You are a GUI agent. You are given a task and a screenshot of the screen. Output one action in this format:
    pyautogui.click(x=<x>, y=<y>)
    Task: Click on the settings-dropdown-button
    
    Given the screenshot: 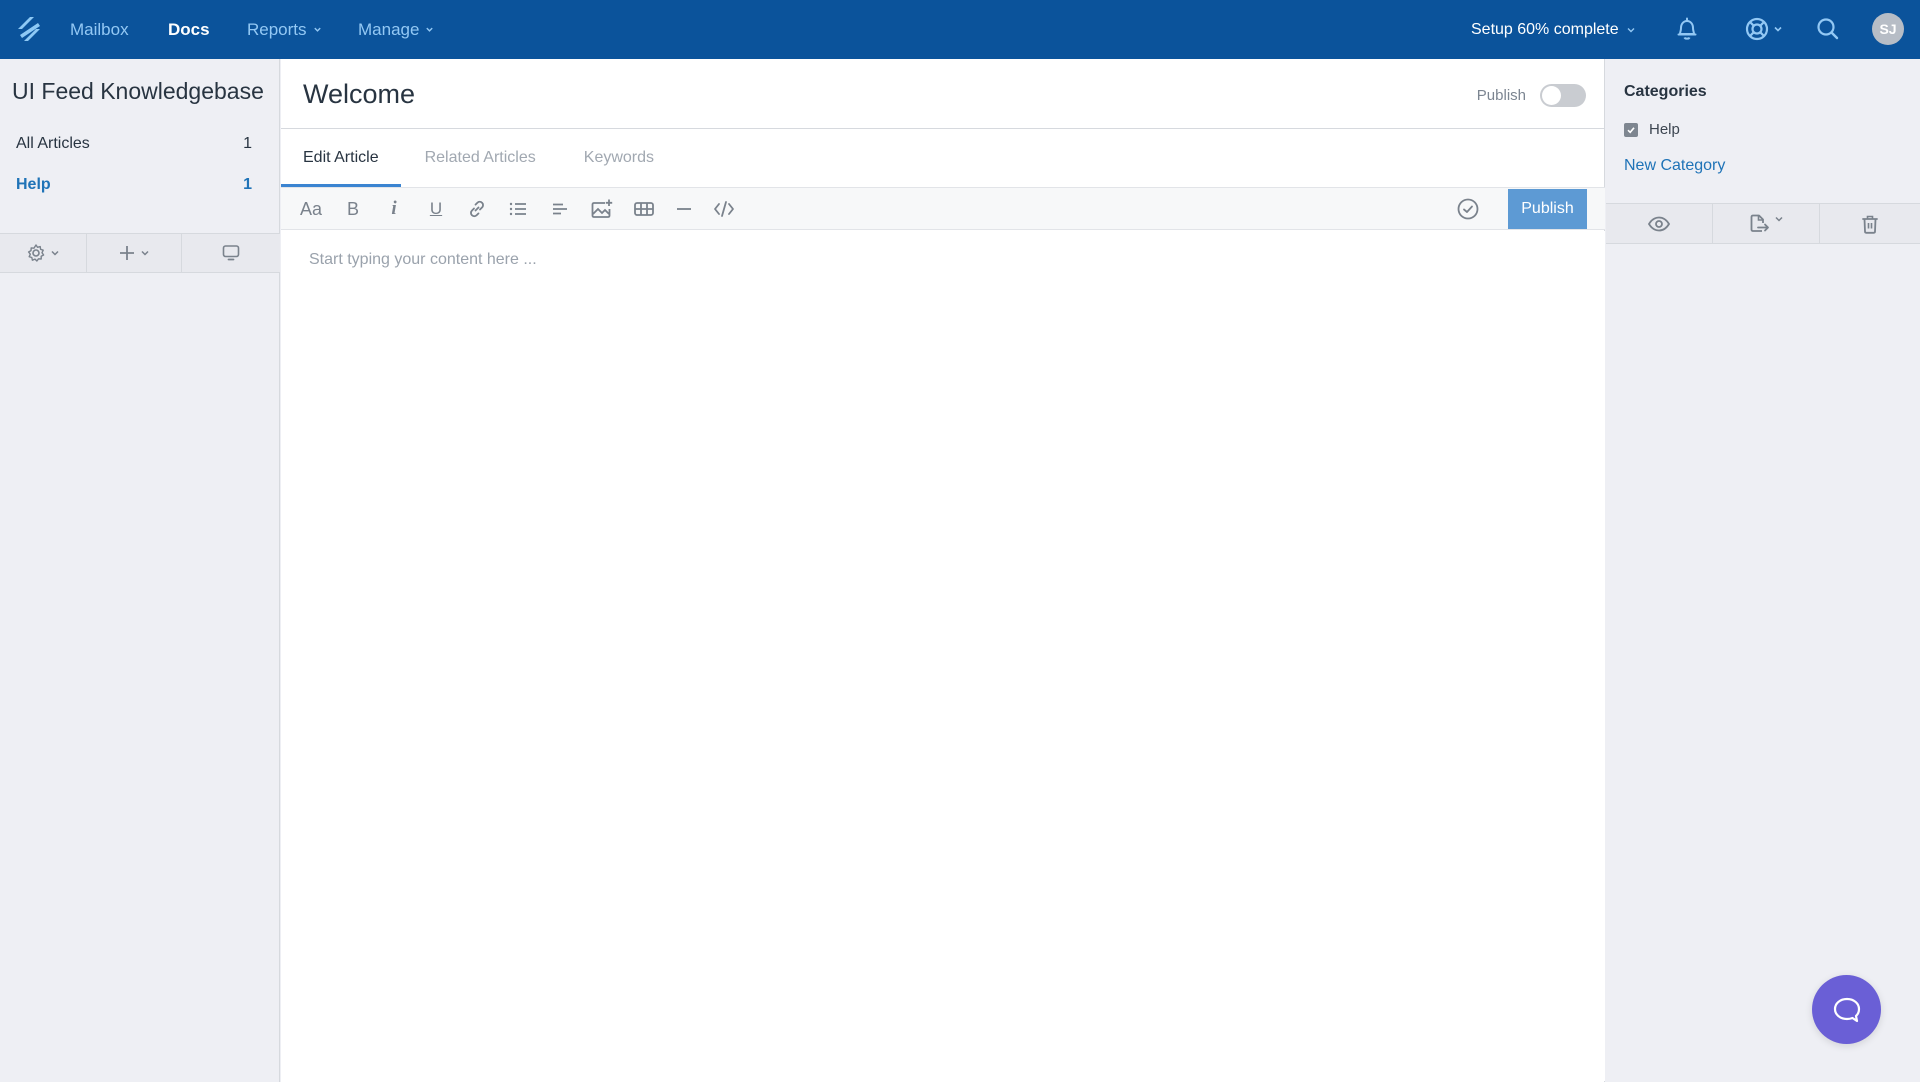 What is the action you would take?
    pyautogui.click(x=43, y=253)
    